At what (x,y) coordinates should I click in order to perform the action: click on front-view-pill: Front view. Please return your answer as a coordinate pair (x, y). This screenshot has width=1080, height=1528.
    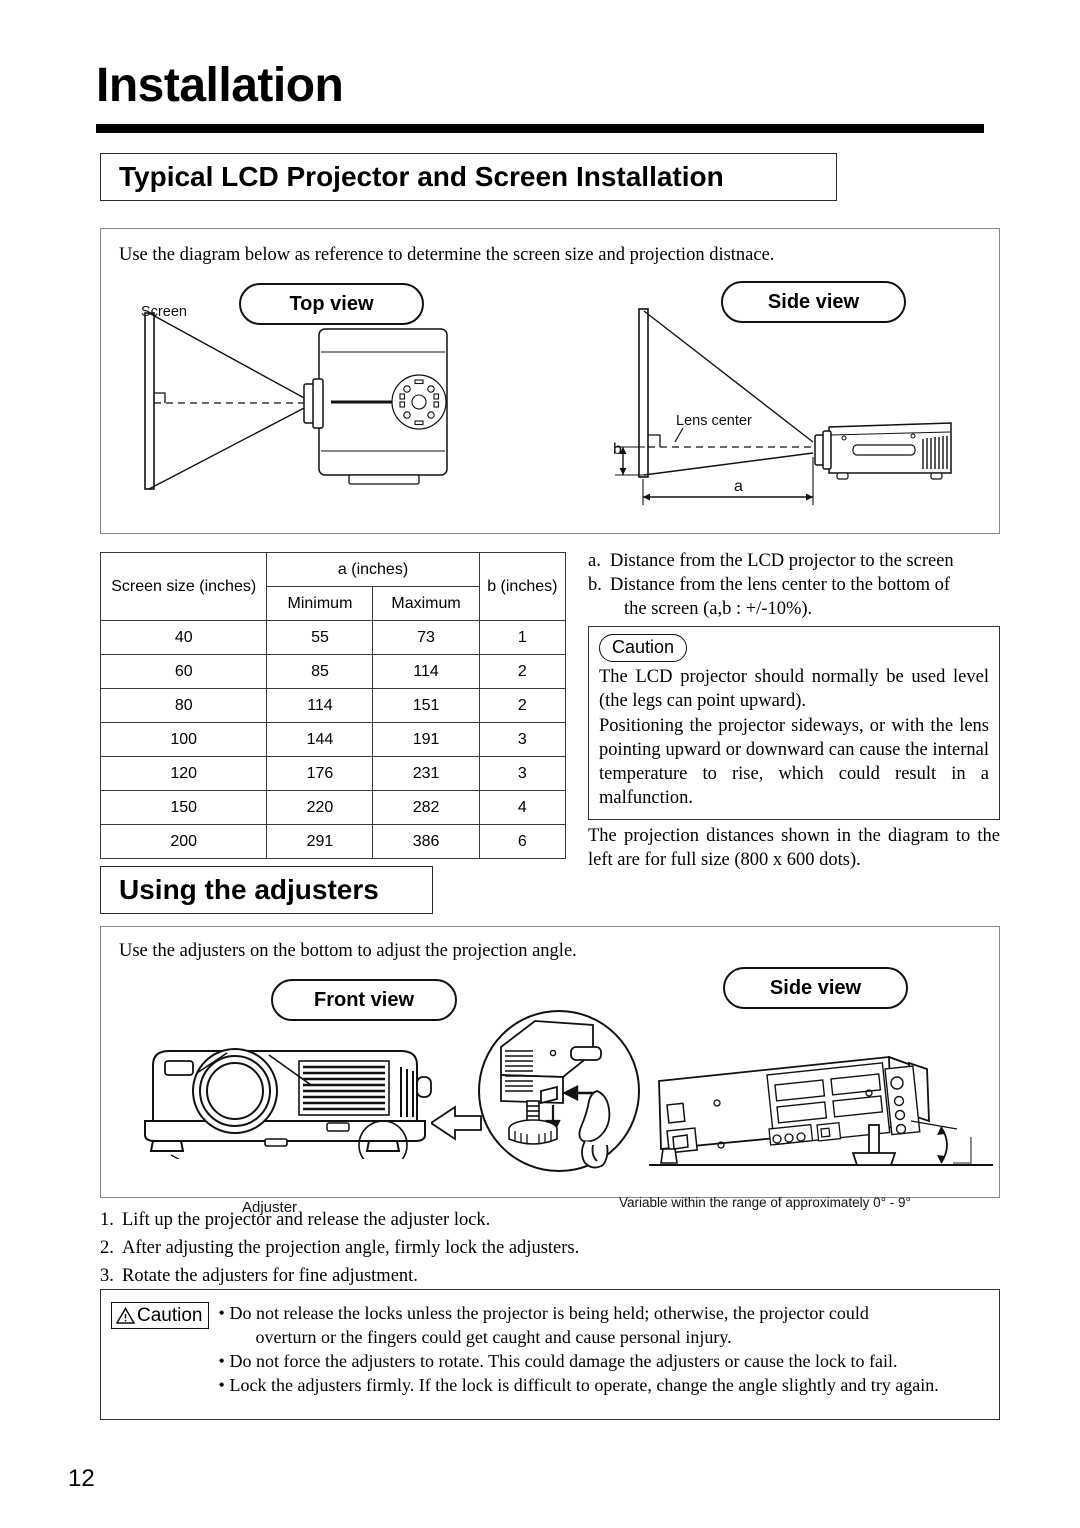
    Looking at the image, I should click on (364, 1000).